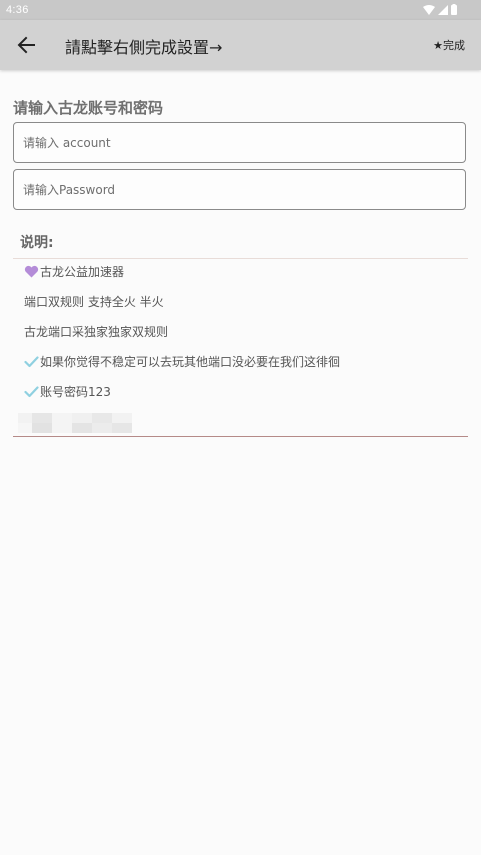  I want to click on app-bar: 請點擊右側完成設置→ ★完成, so click(240, 45).